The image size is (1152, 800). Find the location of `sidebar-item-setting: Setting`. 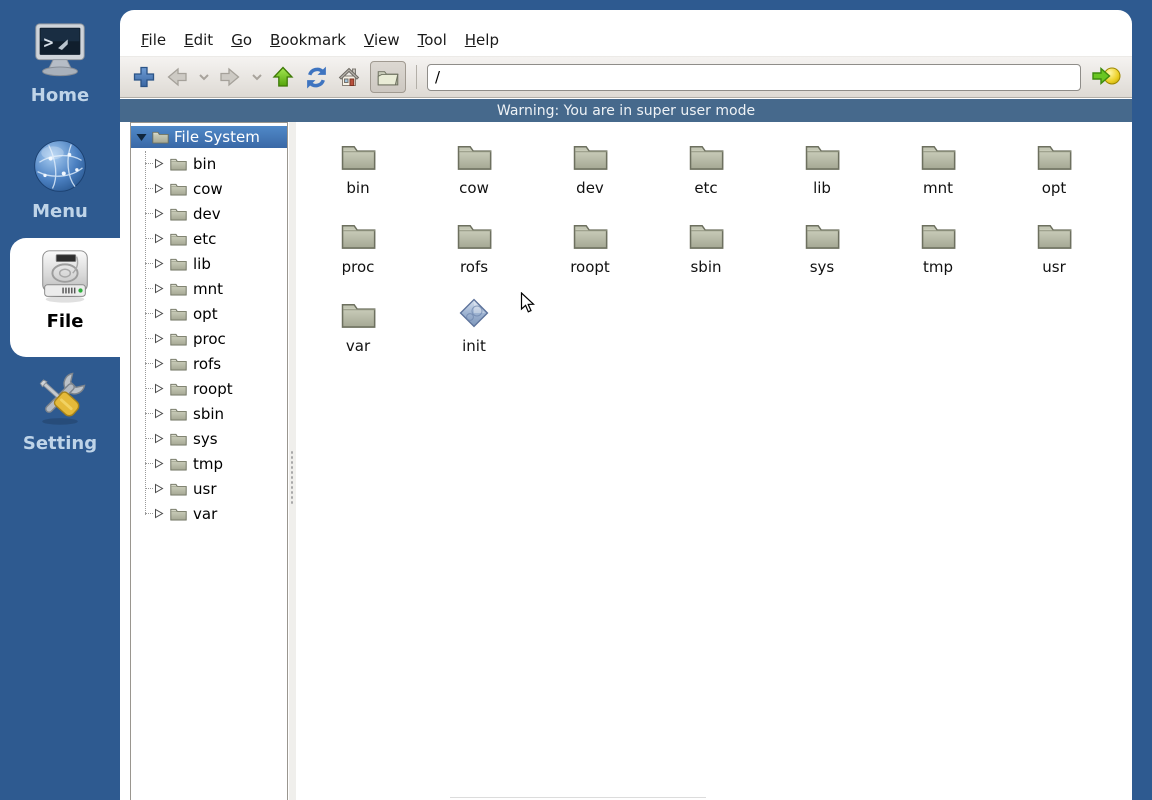

sidebar-item-setting: Setting is located at coordinates (60, 411).